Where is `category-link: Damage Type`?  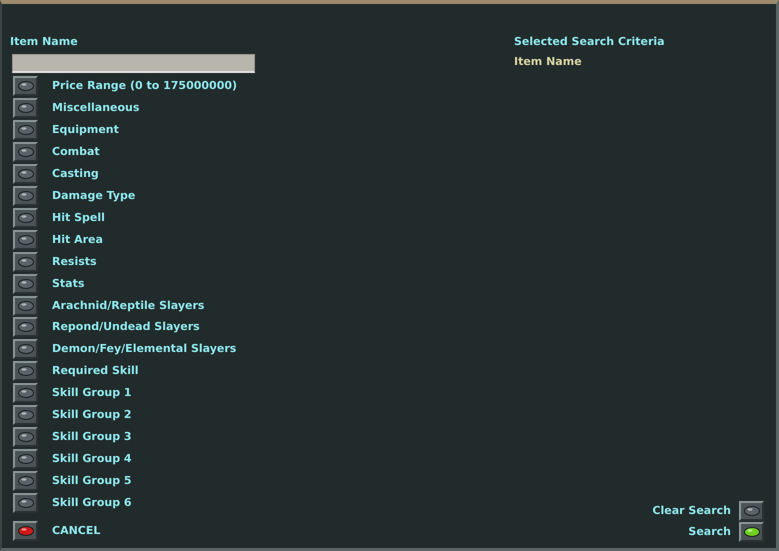
category-link: Damage Type is located at coordinates (94, 196).